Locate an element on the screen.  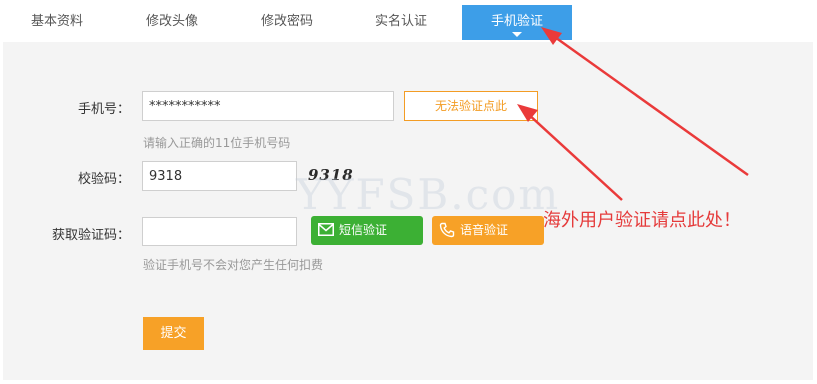
phone-label: 手机号： is located at coordinates (103, 109).